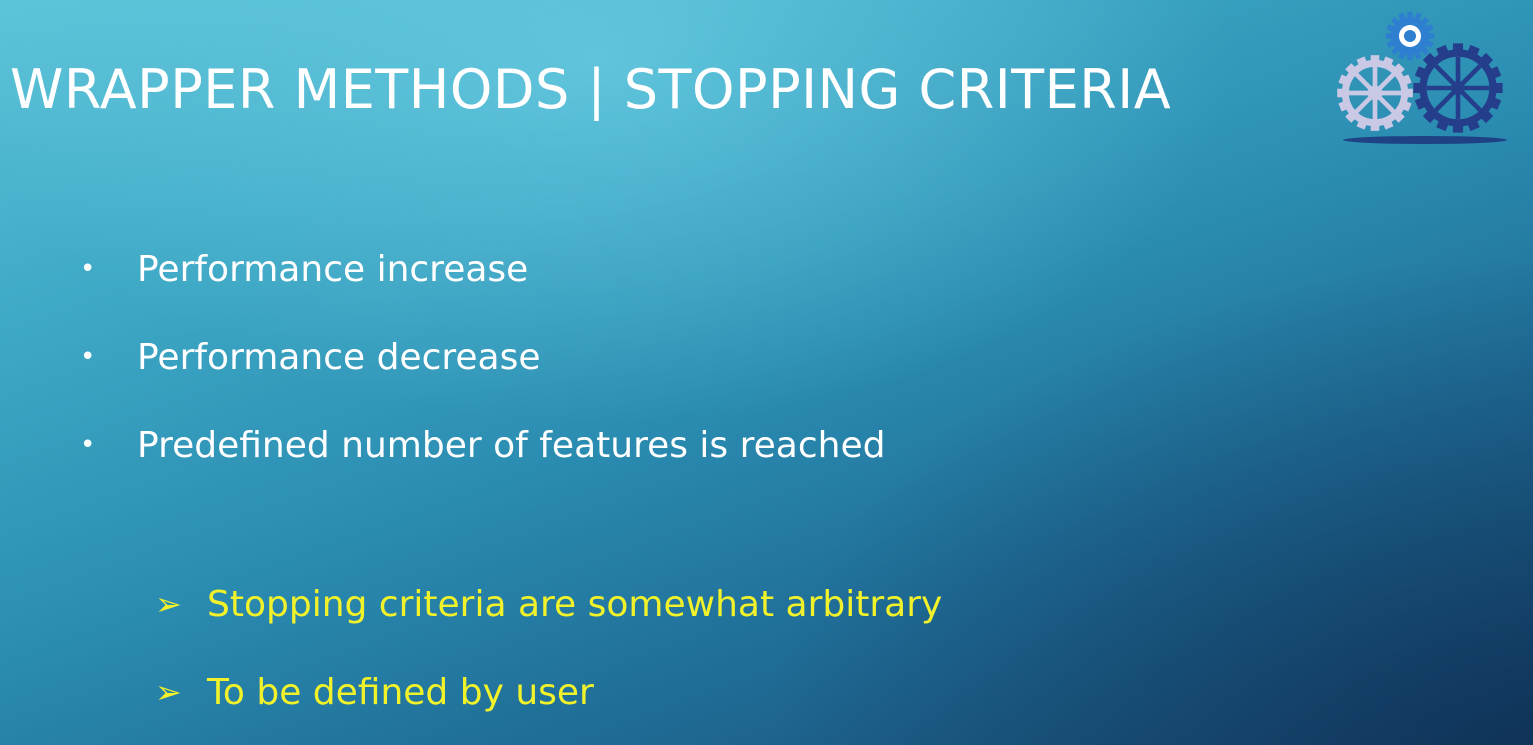 This screenshot has width=1533, height=745. I want to click on list-item-text: Performance decrease, so click(339, 357).